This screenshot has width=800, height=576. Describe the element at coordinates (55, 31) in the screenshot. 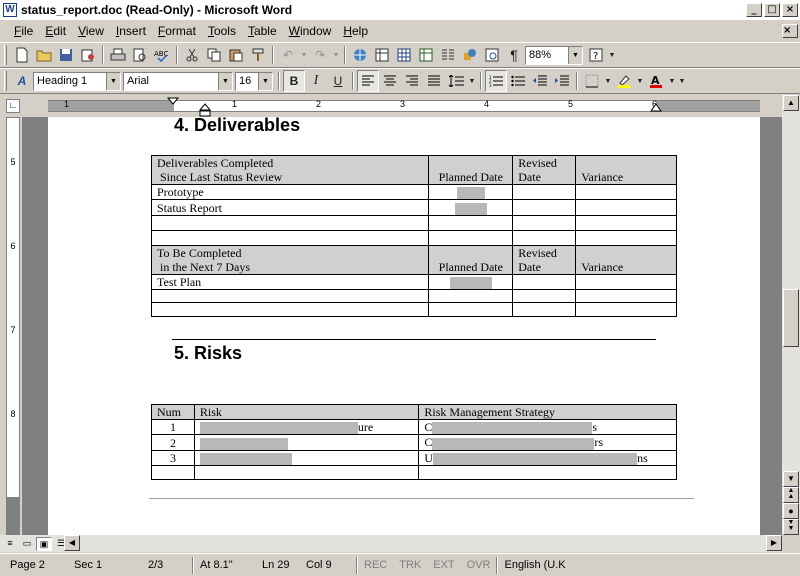

I see `menu-edit: Edit` at that location.